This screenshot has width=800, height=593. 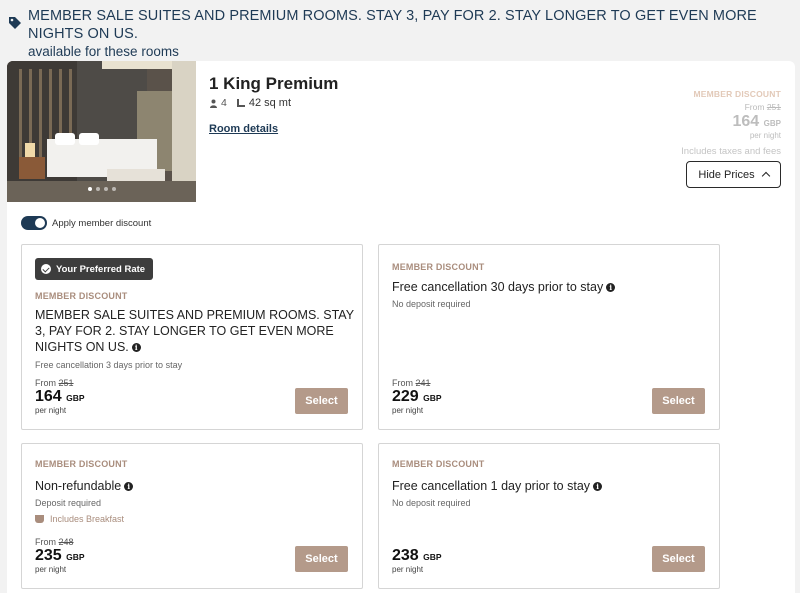 What do you see at coordinates (34, 223) in the screenshot?
I see `member-discount-toggle` at bounding box center [34, 223].